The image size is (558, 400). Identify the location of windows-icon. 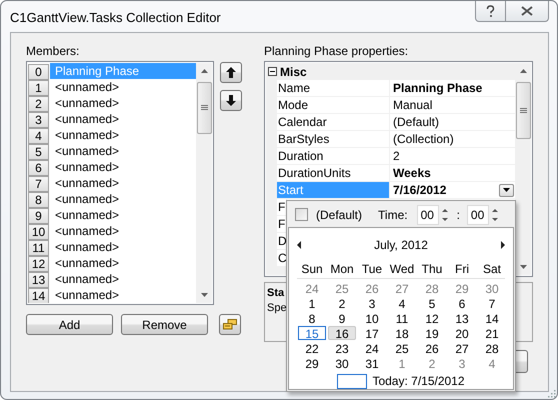
(230, 324).